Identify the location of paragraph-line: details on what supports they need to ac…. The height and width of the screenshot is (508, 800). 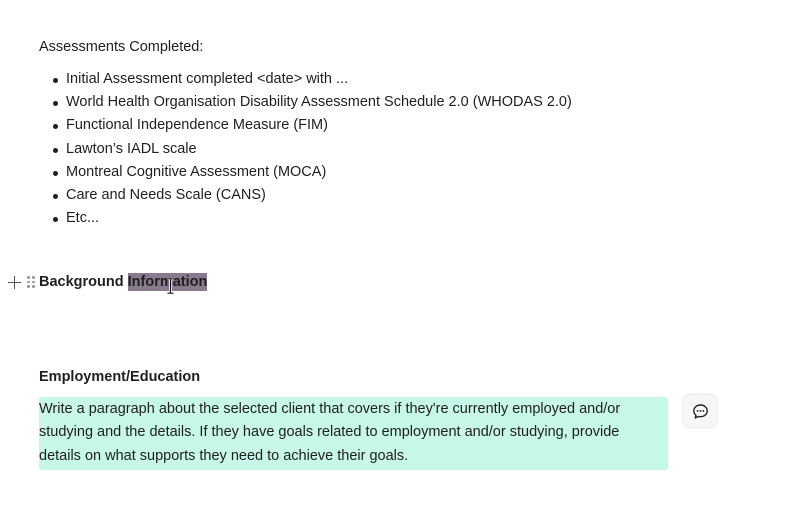
(224, 455).